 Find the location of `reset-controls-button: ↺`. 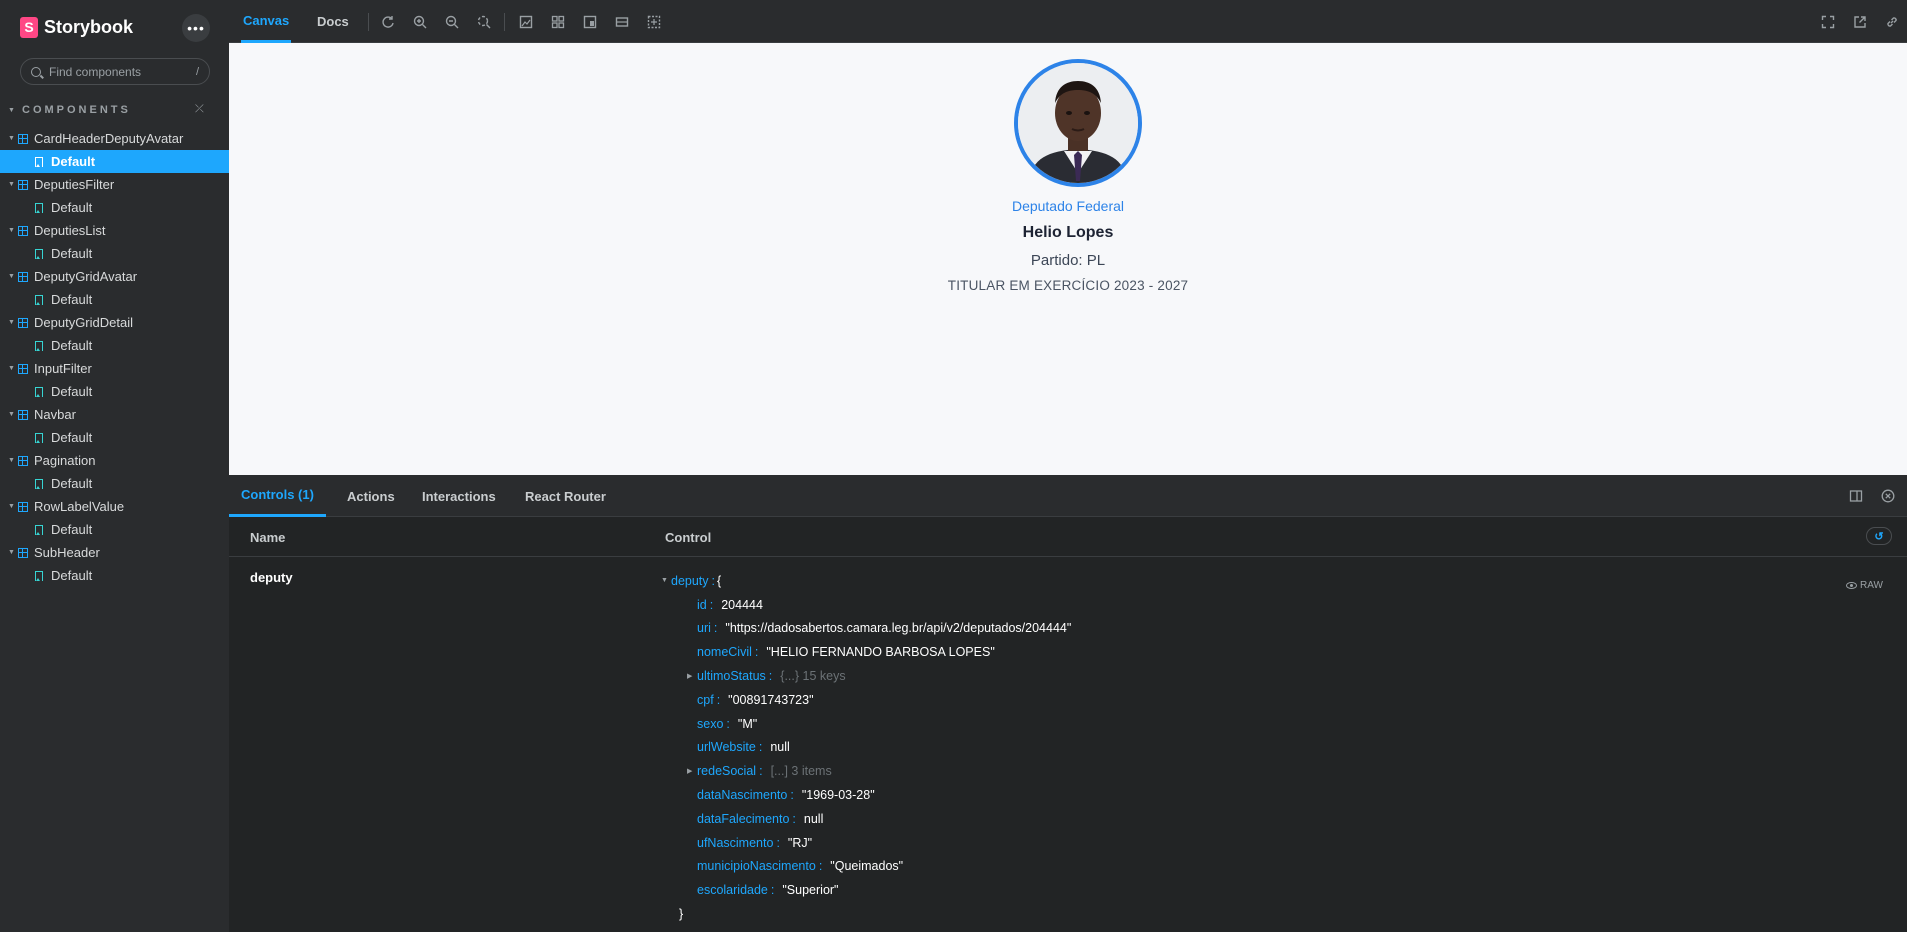

reset-controls-button: ↺ is located at coordinates (1879, 536).